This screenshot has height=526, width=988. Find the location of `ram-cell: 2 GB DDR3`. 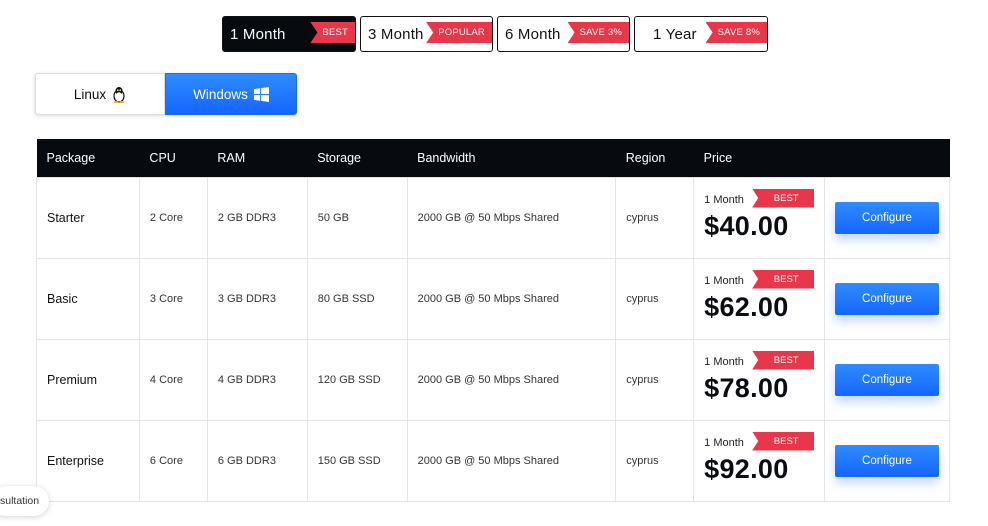

ram-cell: 2 GB DDR3 is located at coordinates (257, 217).